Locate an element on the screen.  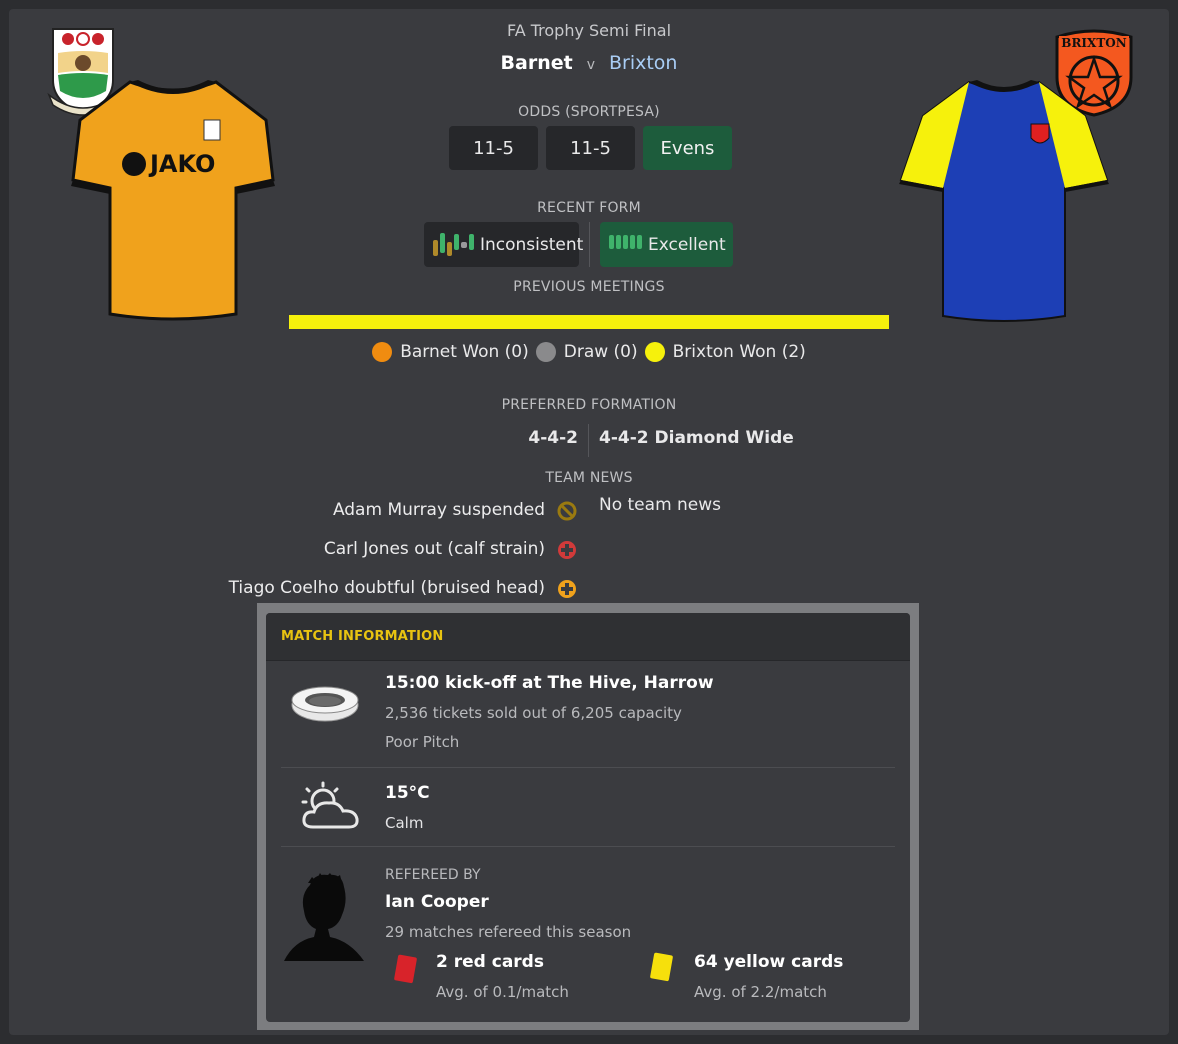
odds-row: 11-5 11-5 Evens is located at coordinates (590, 148).